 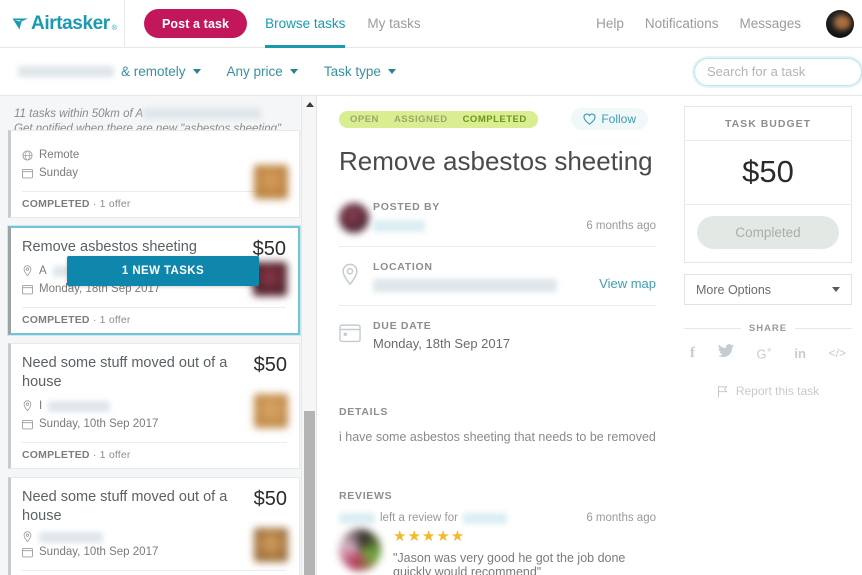 What do you see at coordinates (763, 353) in the screenshot?
I see `googleplus-icon: G+` at bounding box center [763, 353].